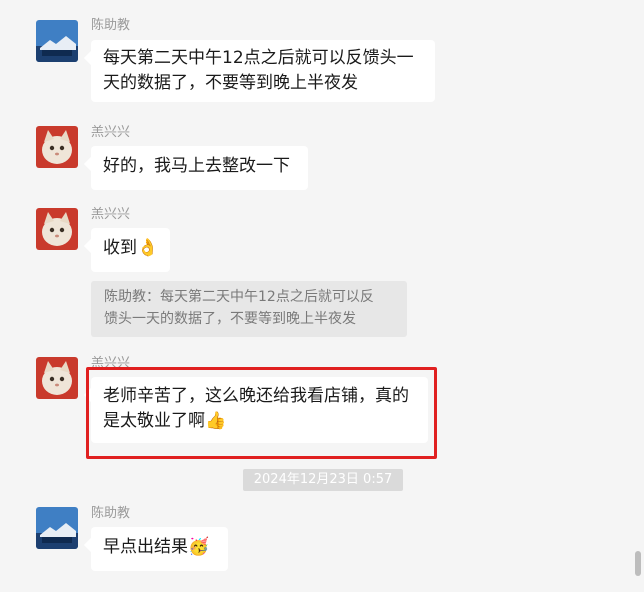 This screenshot has height=592, width=644. Describe the element at coordinates (148, 248) in the screenshot. I see `ok-hand-emoji: 👌` at that location.